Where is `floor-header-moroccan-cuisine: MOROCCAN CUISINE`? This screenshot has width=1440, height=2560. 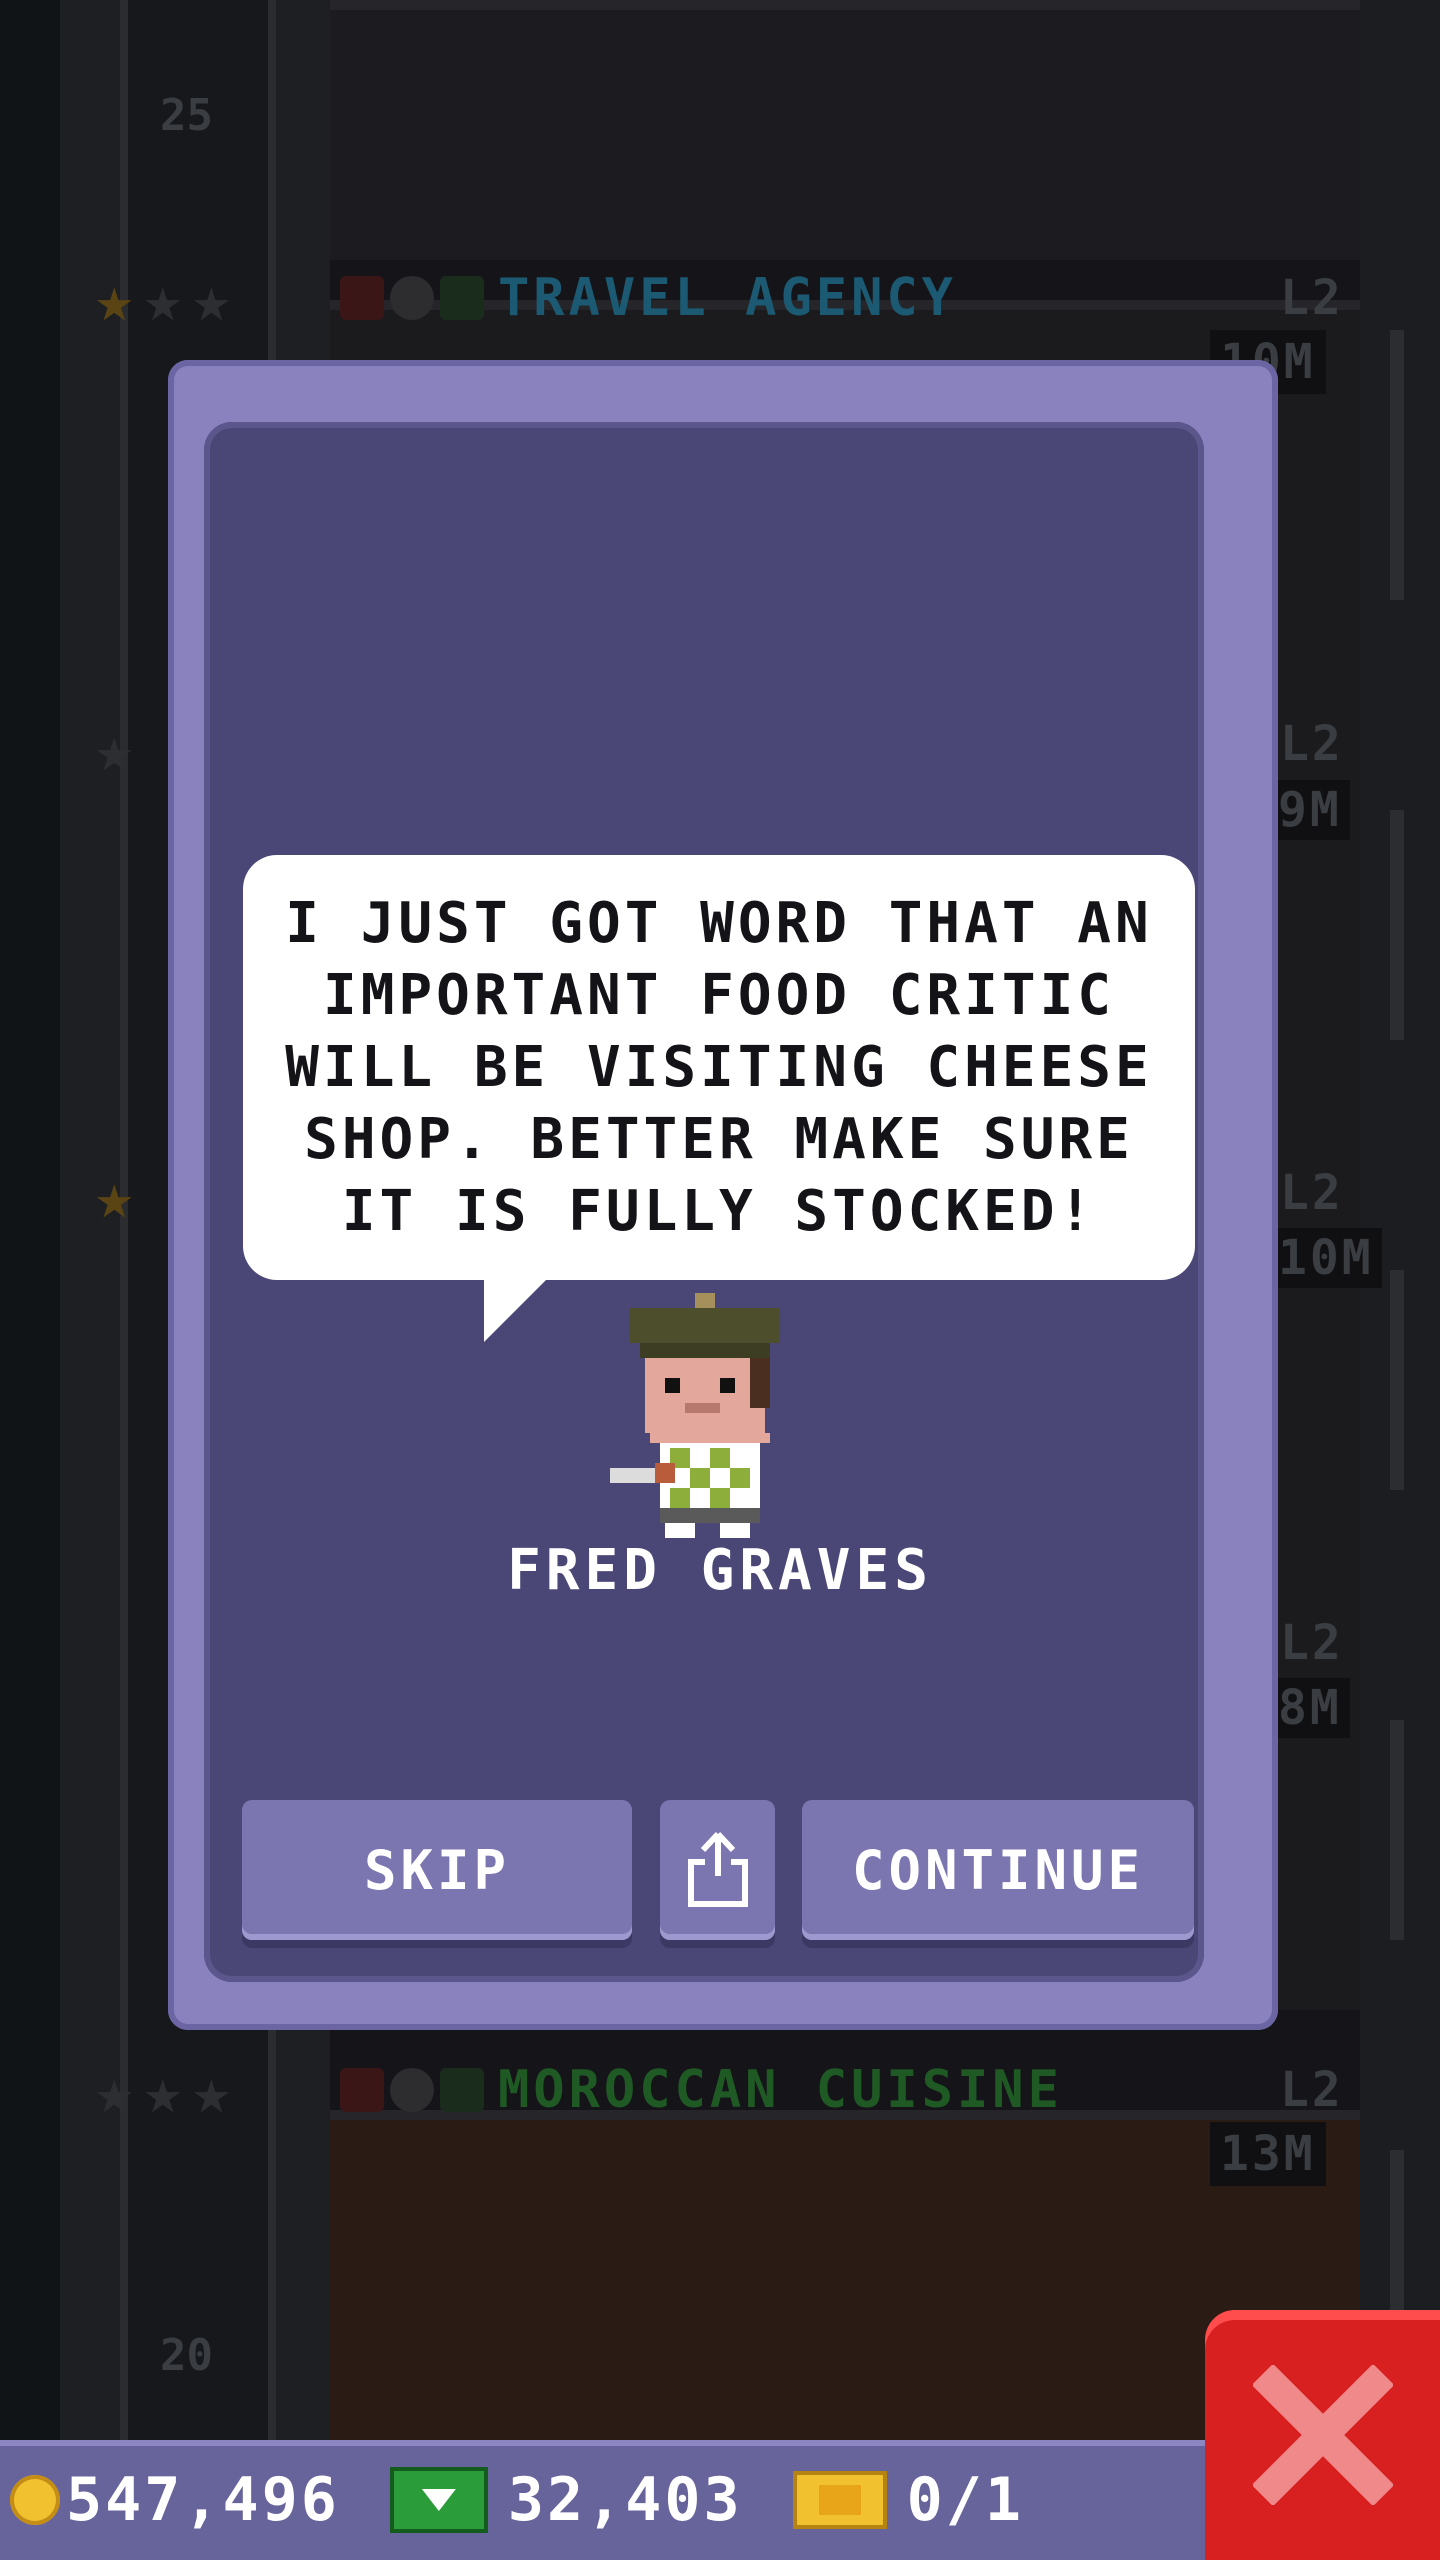 floor-header-moroccan-cuisine: MOROCCAN CUISINE is located at coordinates (701, 2090).